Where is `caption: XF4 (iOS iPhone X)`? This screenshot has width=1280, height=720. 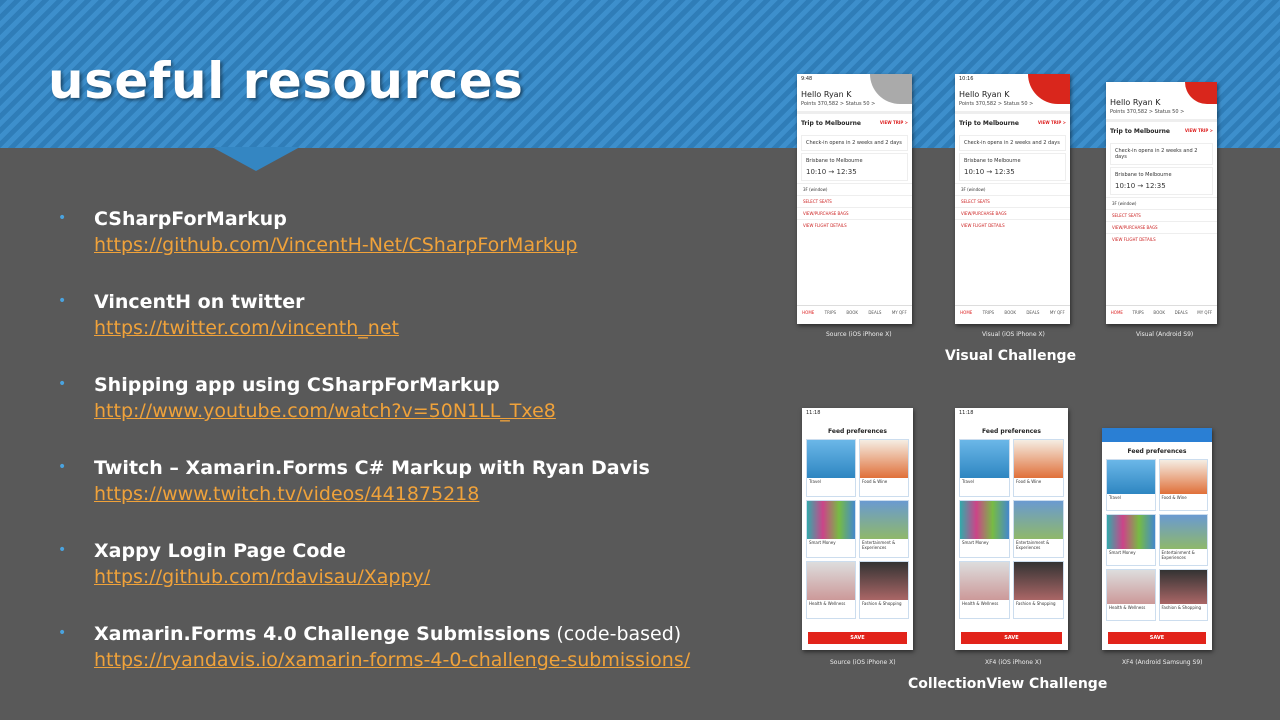 caption: XF4 (iOS iPhone X) is located at coordinates (1013, 662).